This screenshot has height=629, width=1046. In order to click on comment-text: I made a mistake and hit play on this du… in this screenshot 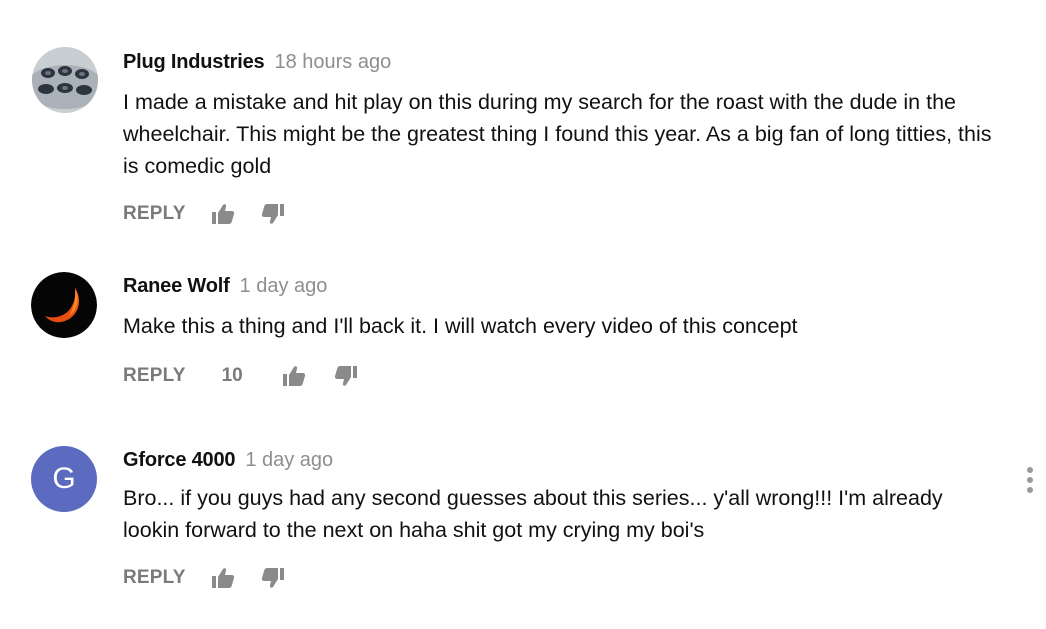, I will do `click(557, 134)`.